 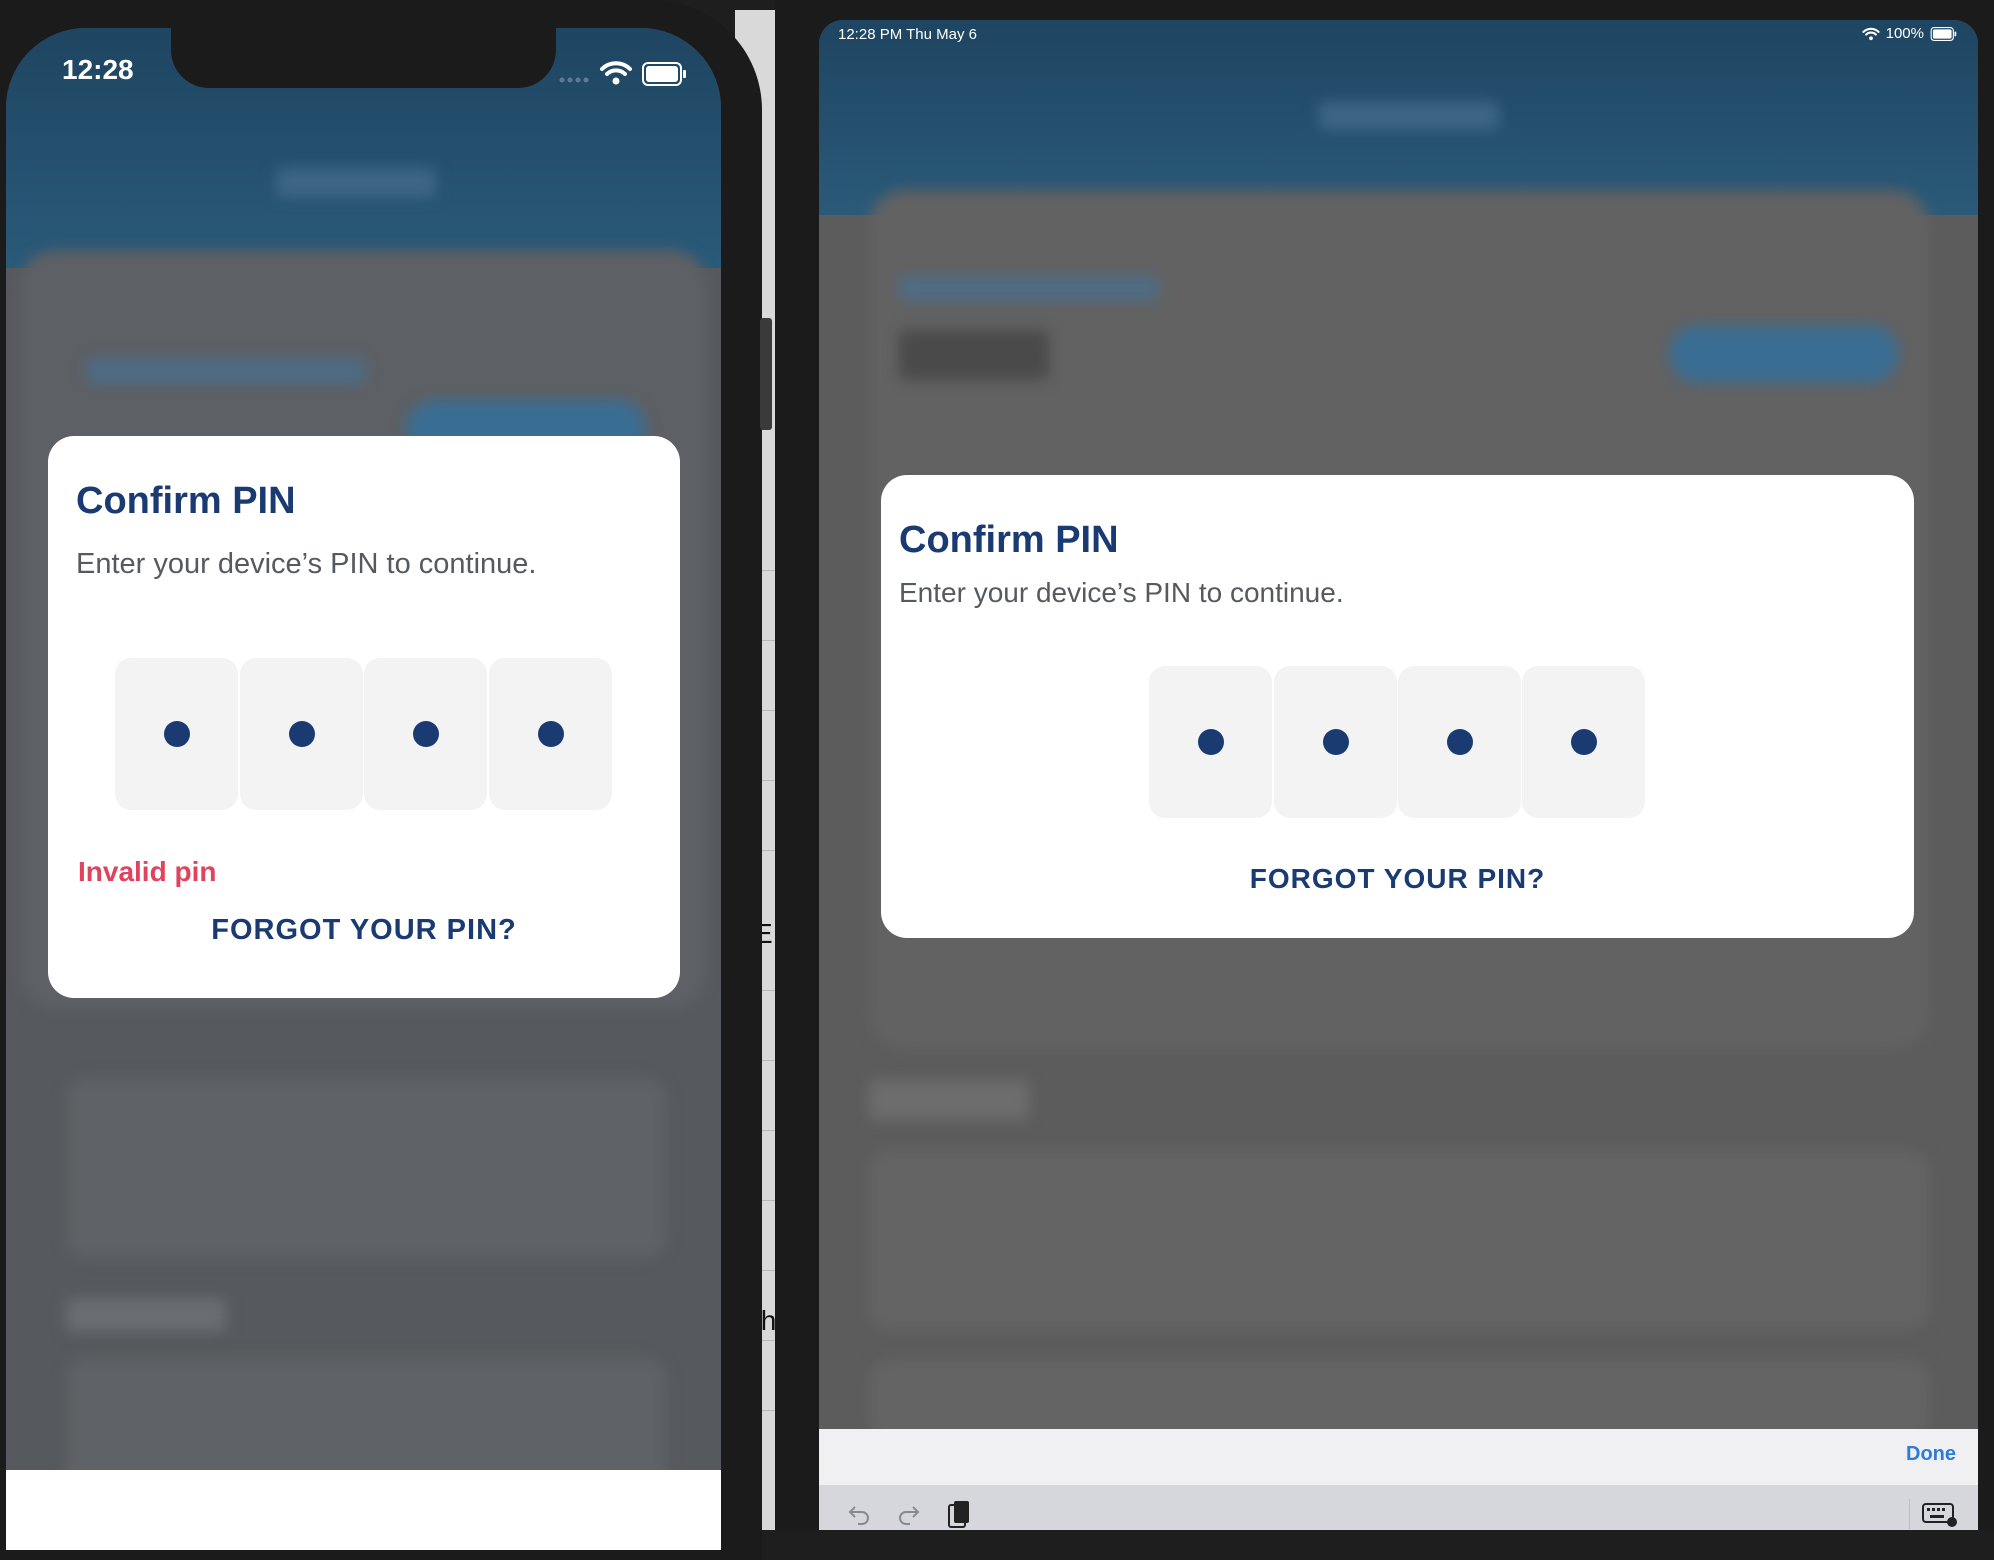 I want to click on status-time: 12:28, so click(x=98, y=69).